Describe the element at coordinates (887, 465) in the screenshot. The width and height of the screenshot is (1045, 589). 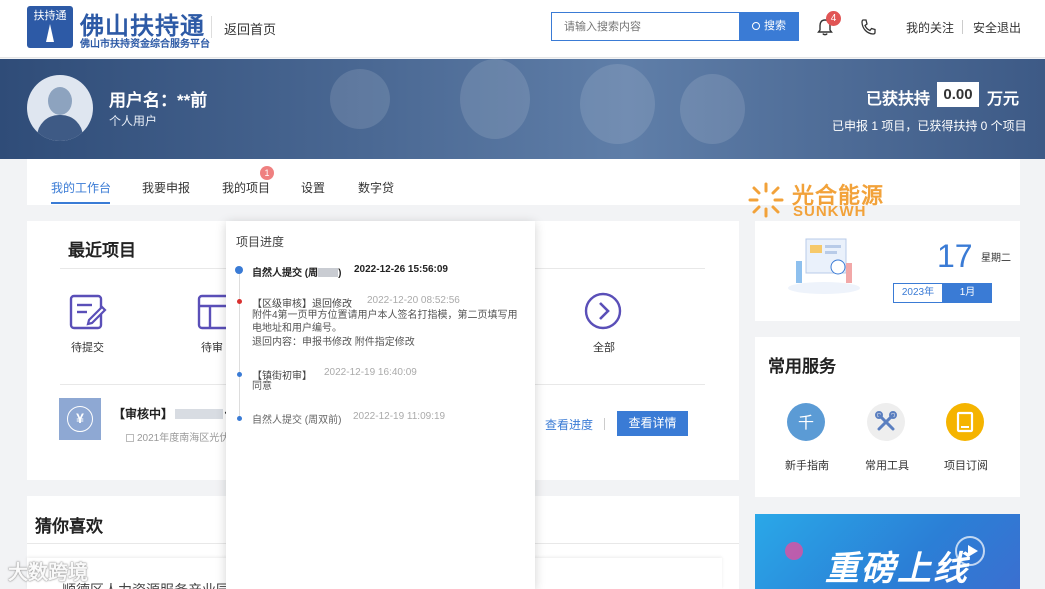
I see `service-tools-label: 常用工具` at that location.